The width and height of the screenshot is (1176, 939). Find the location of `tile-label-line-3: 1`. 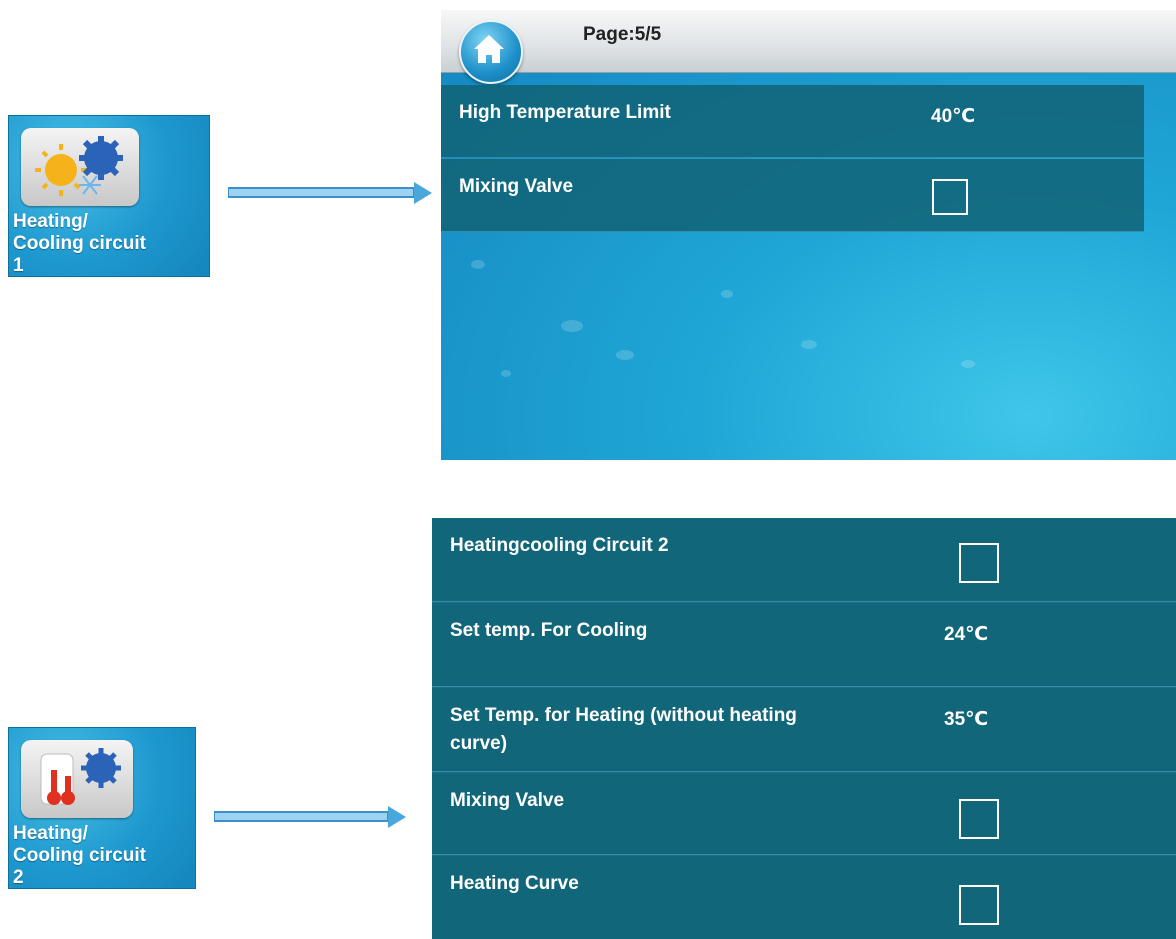

tile-label-line-3: 1 is located at coordinates (18, 265).